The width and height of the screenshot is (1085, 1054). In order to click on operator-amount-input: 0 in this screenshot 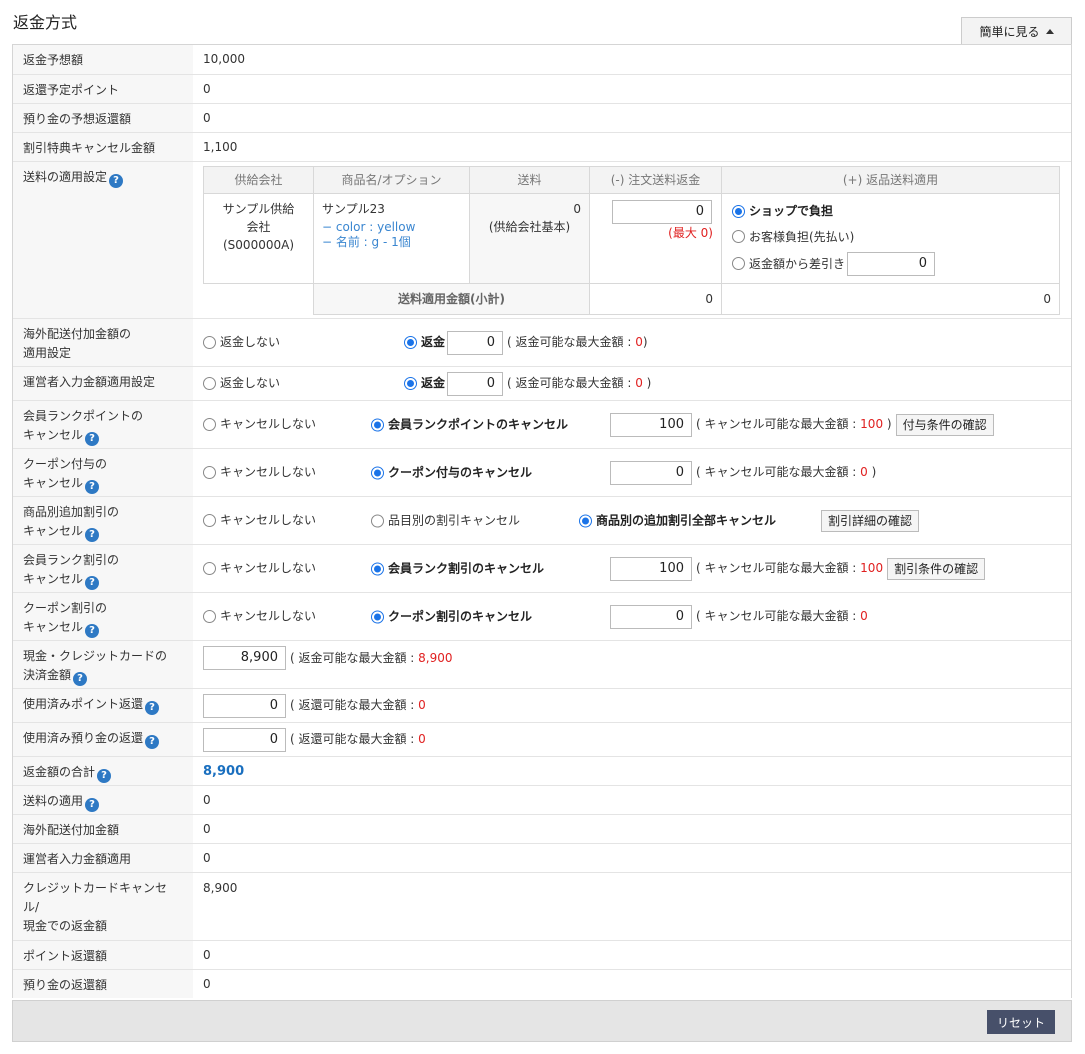, I will do `click(475, 383)`.